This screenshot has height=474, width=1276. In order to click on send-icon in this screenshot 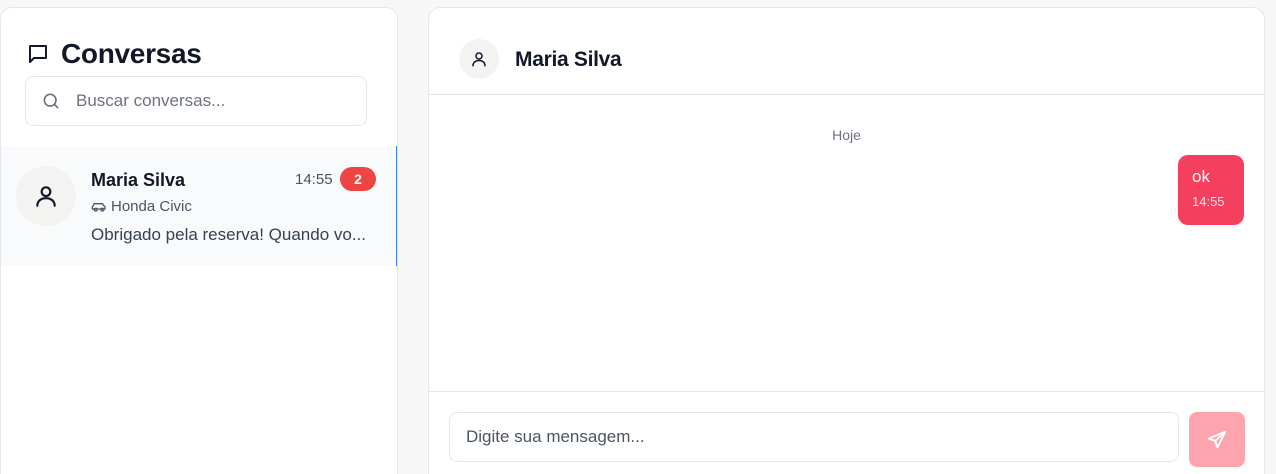, I will do `click(1217, 439)`.